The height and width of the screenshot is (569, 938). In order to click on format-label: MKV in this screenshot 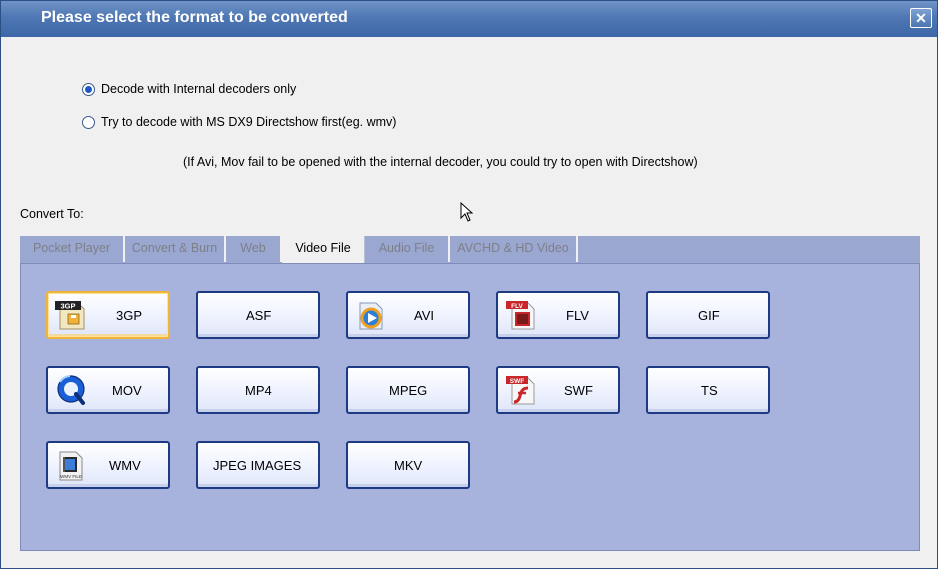, I will do `click(408, 465)`.